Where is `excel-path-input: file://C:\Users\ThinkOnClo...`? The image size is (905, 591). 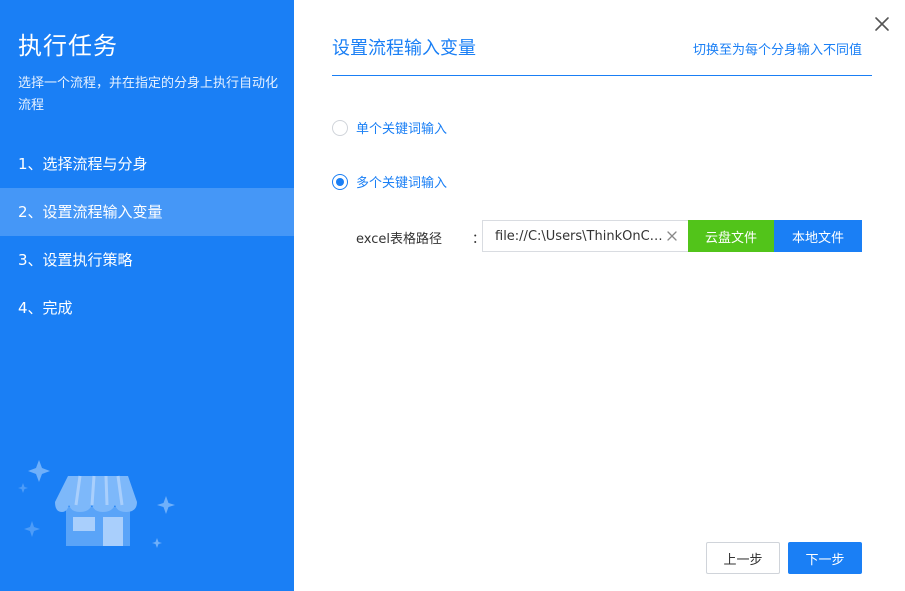 excel-path-input: file://C:\Users\ThinkOnClo... is located at coordinates (585, 236).